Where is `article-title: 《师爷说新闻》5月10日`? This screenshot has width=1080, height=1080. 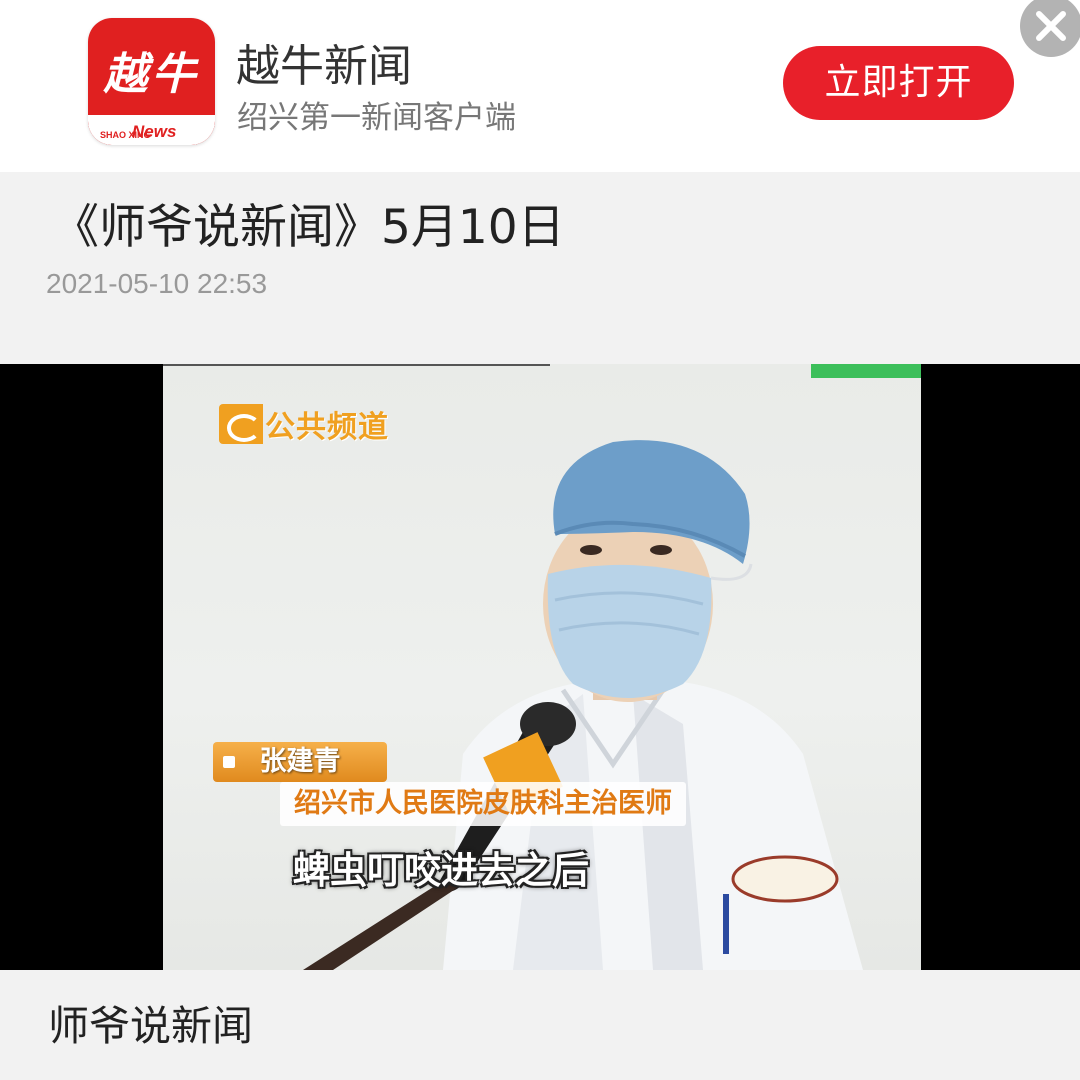
article-title: 《师爷说新闻》5月10日 is located at coordinates (308, 227).